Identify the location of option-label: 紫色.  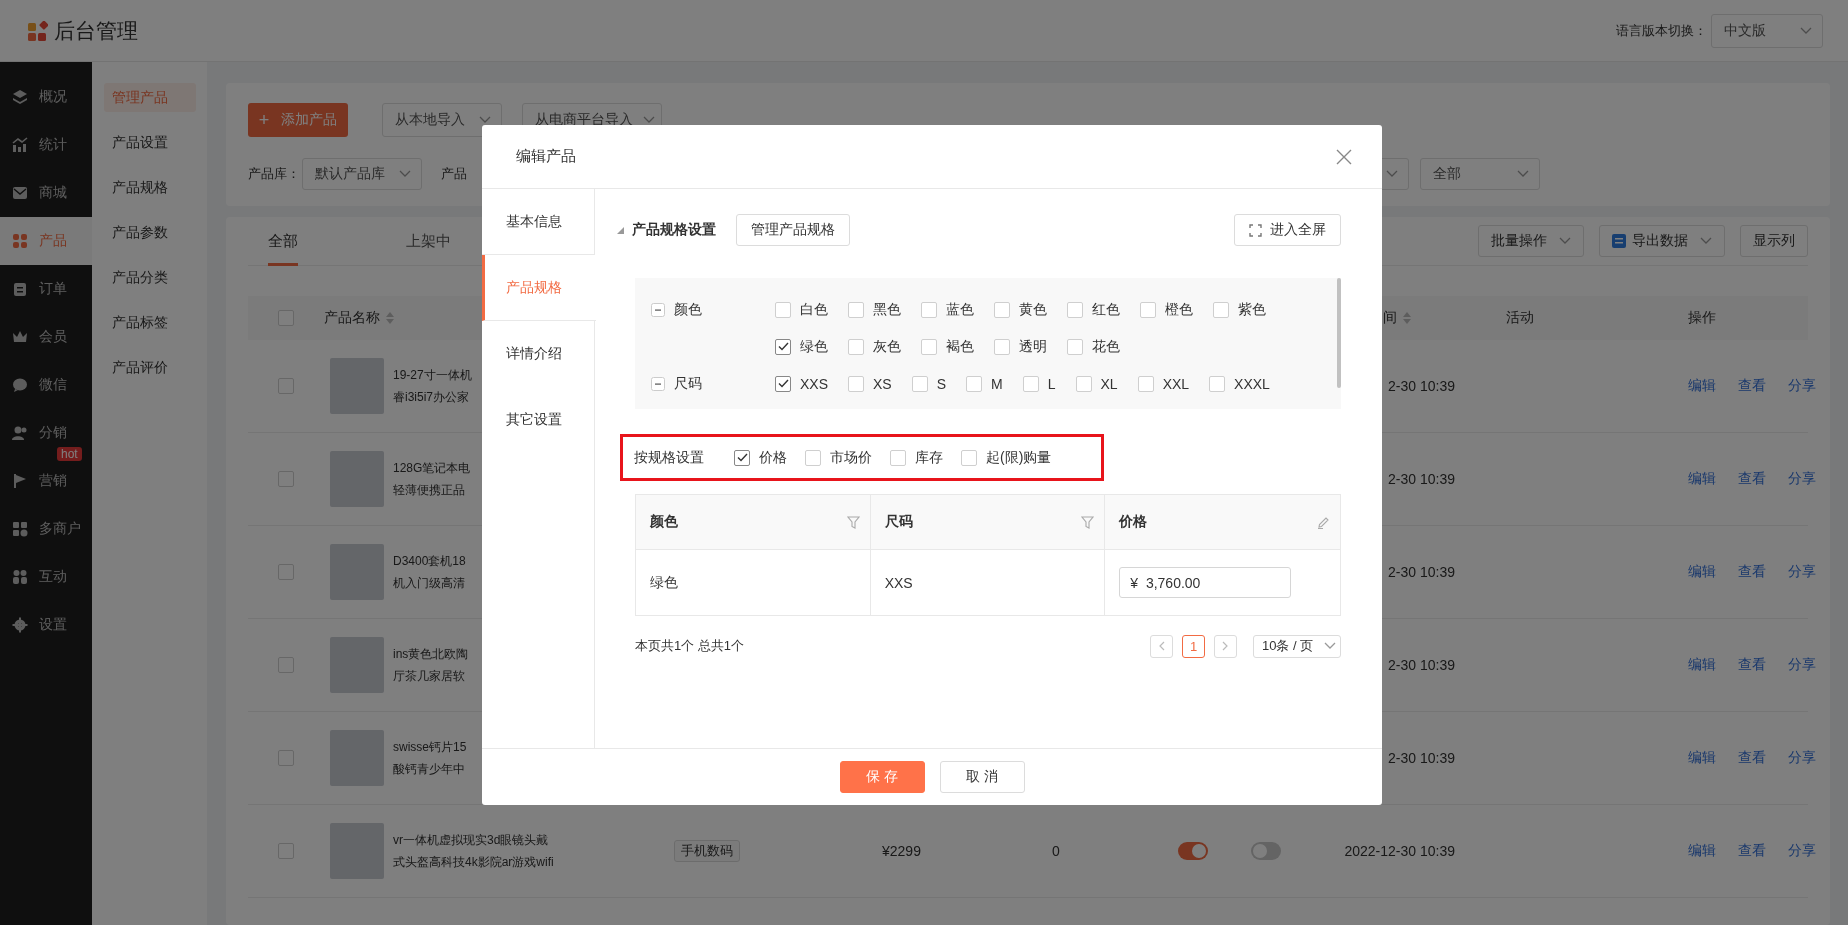
(1252, 309).